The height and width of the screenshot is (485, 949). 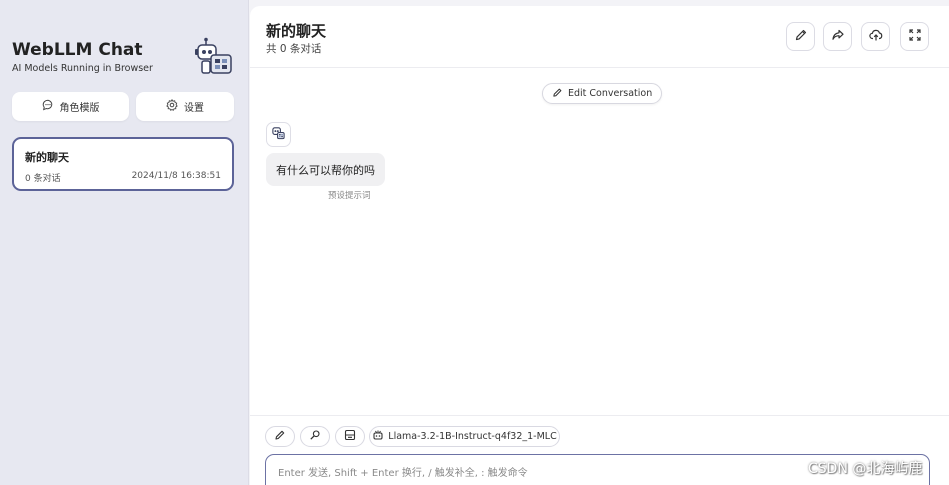 What do you see at coordinates (77, 50) in the screenshot?
I see `app-title: WebLLM Chat` at bounding box center [77, 50].